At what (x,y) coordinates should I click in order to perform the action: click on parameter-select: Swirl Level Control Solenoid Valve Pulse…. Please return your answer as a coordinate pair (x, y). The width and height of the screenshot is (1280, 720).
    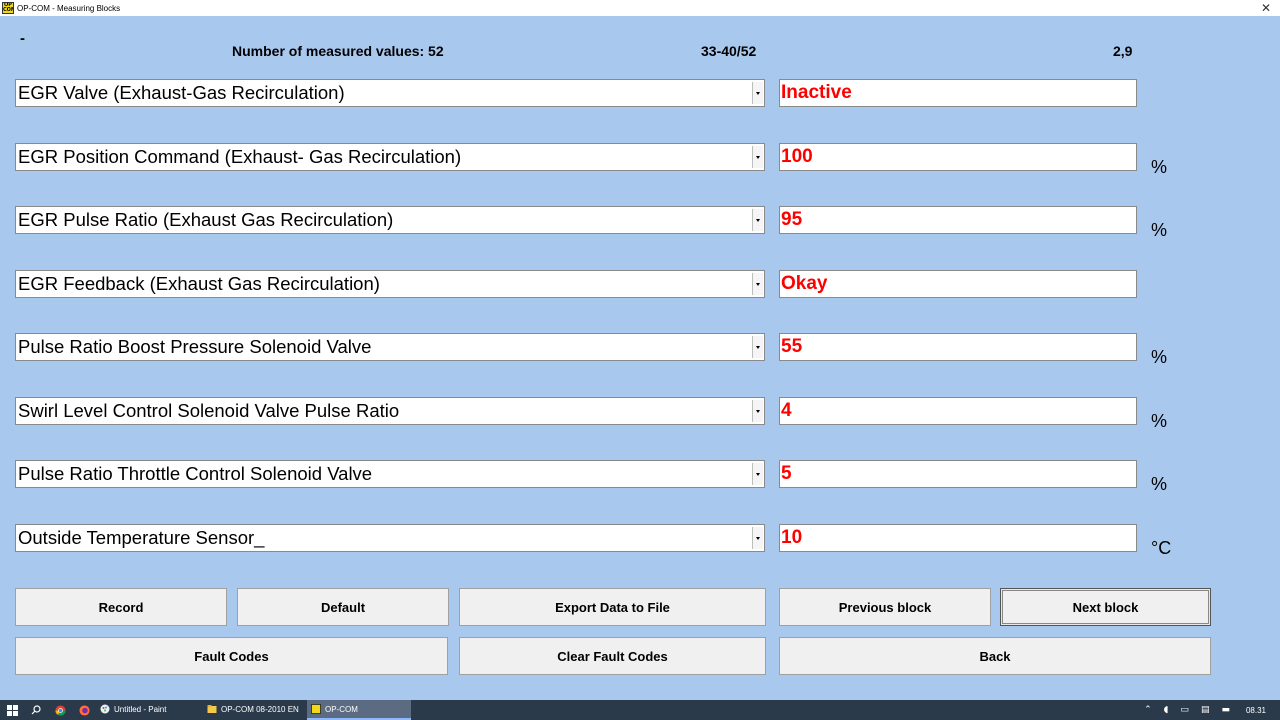
    Looking at the image, I should click on (390, 411).